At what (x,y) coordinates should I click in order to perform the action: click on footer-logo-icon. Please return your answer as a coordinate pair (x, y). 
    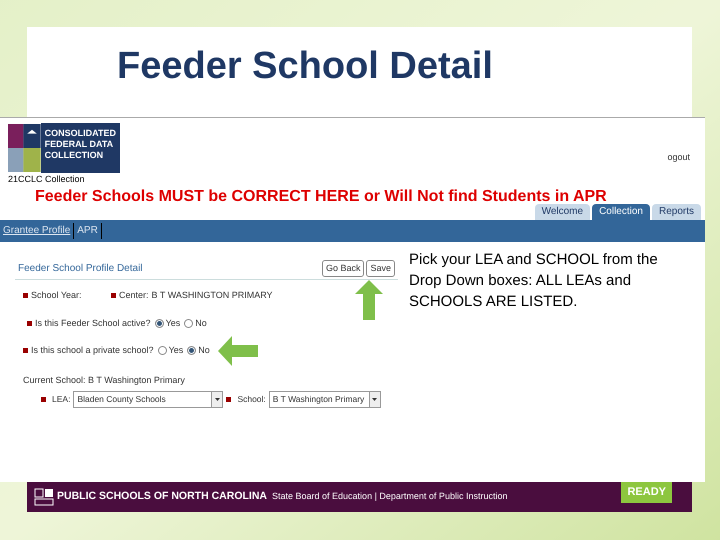
    Looking at the image, I should click on (44, 497).